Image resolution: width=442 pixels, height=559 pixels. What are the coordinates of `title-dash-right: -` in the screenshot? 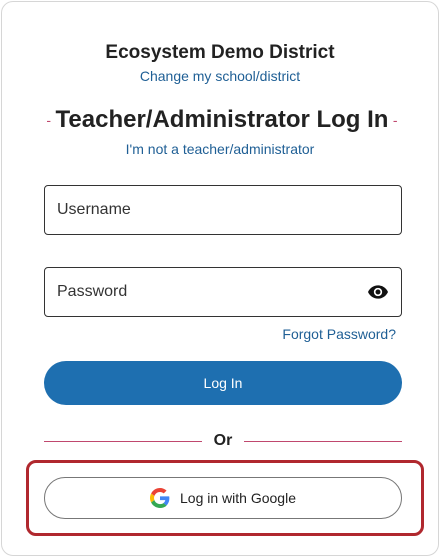 It's located at (395, 120).